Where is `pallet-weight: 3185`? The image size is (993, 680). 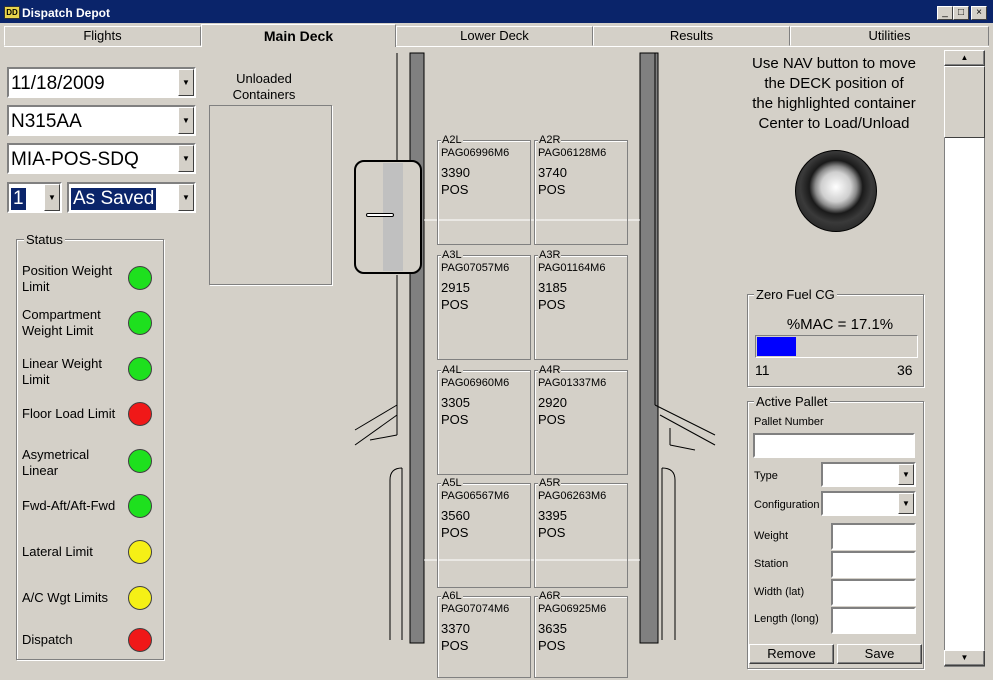
pallet-weight: 3185 is located at coordinates (552, 287).